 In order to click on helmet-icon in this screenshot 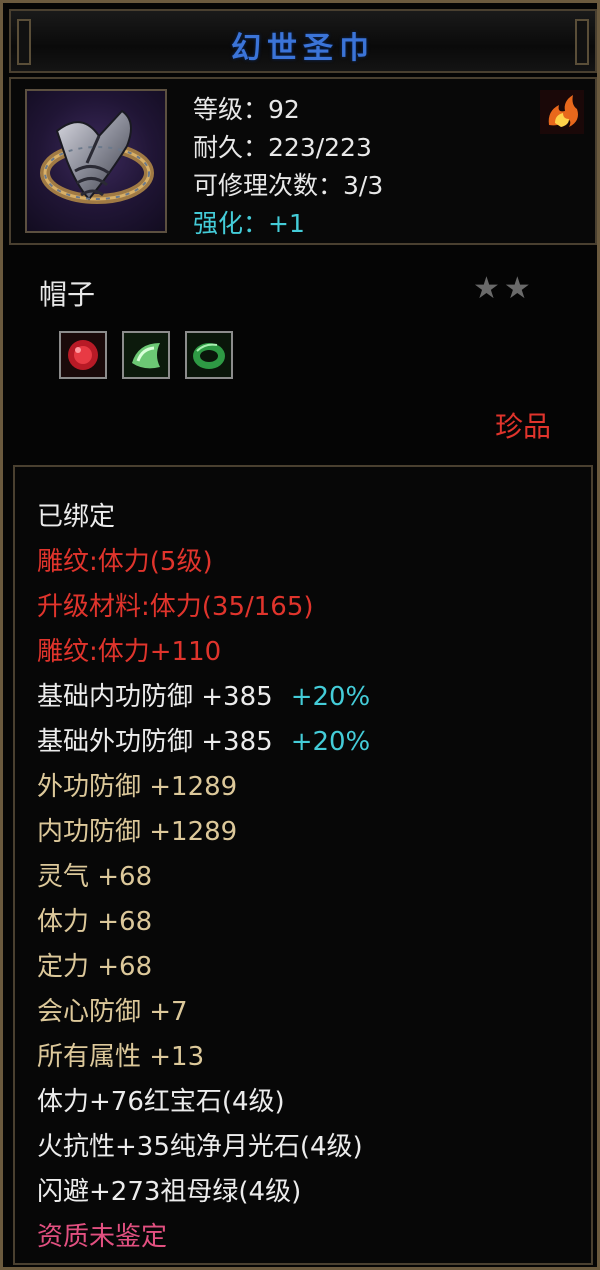, I will do `click(96, 161)`.